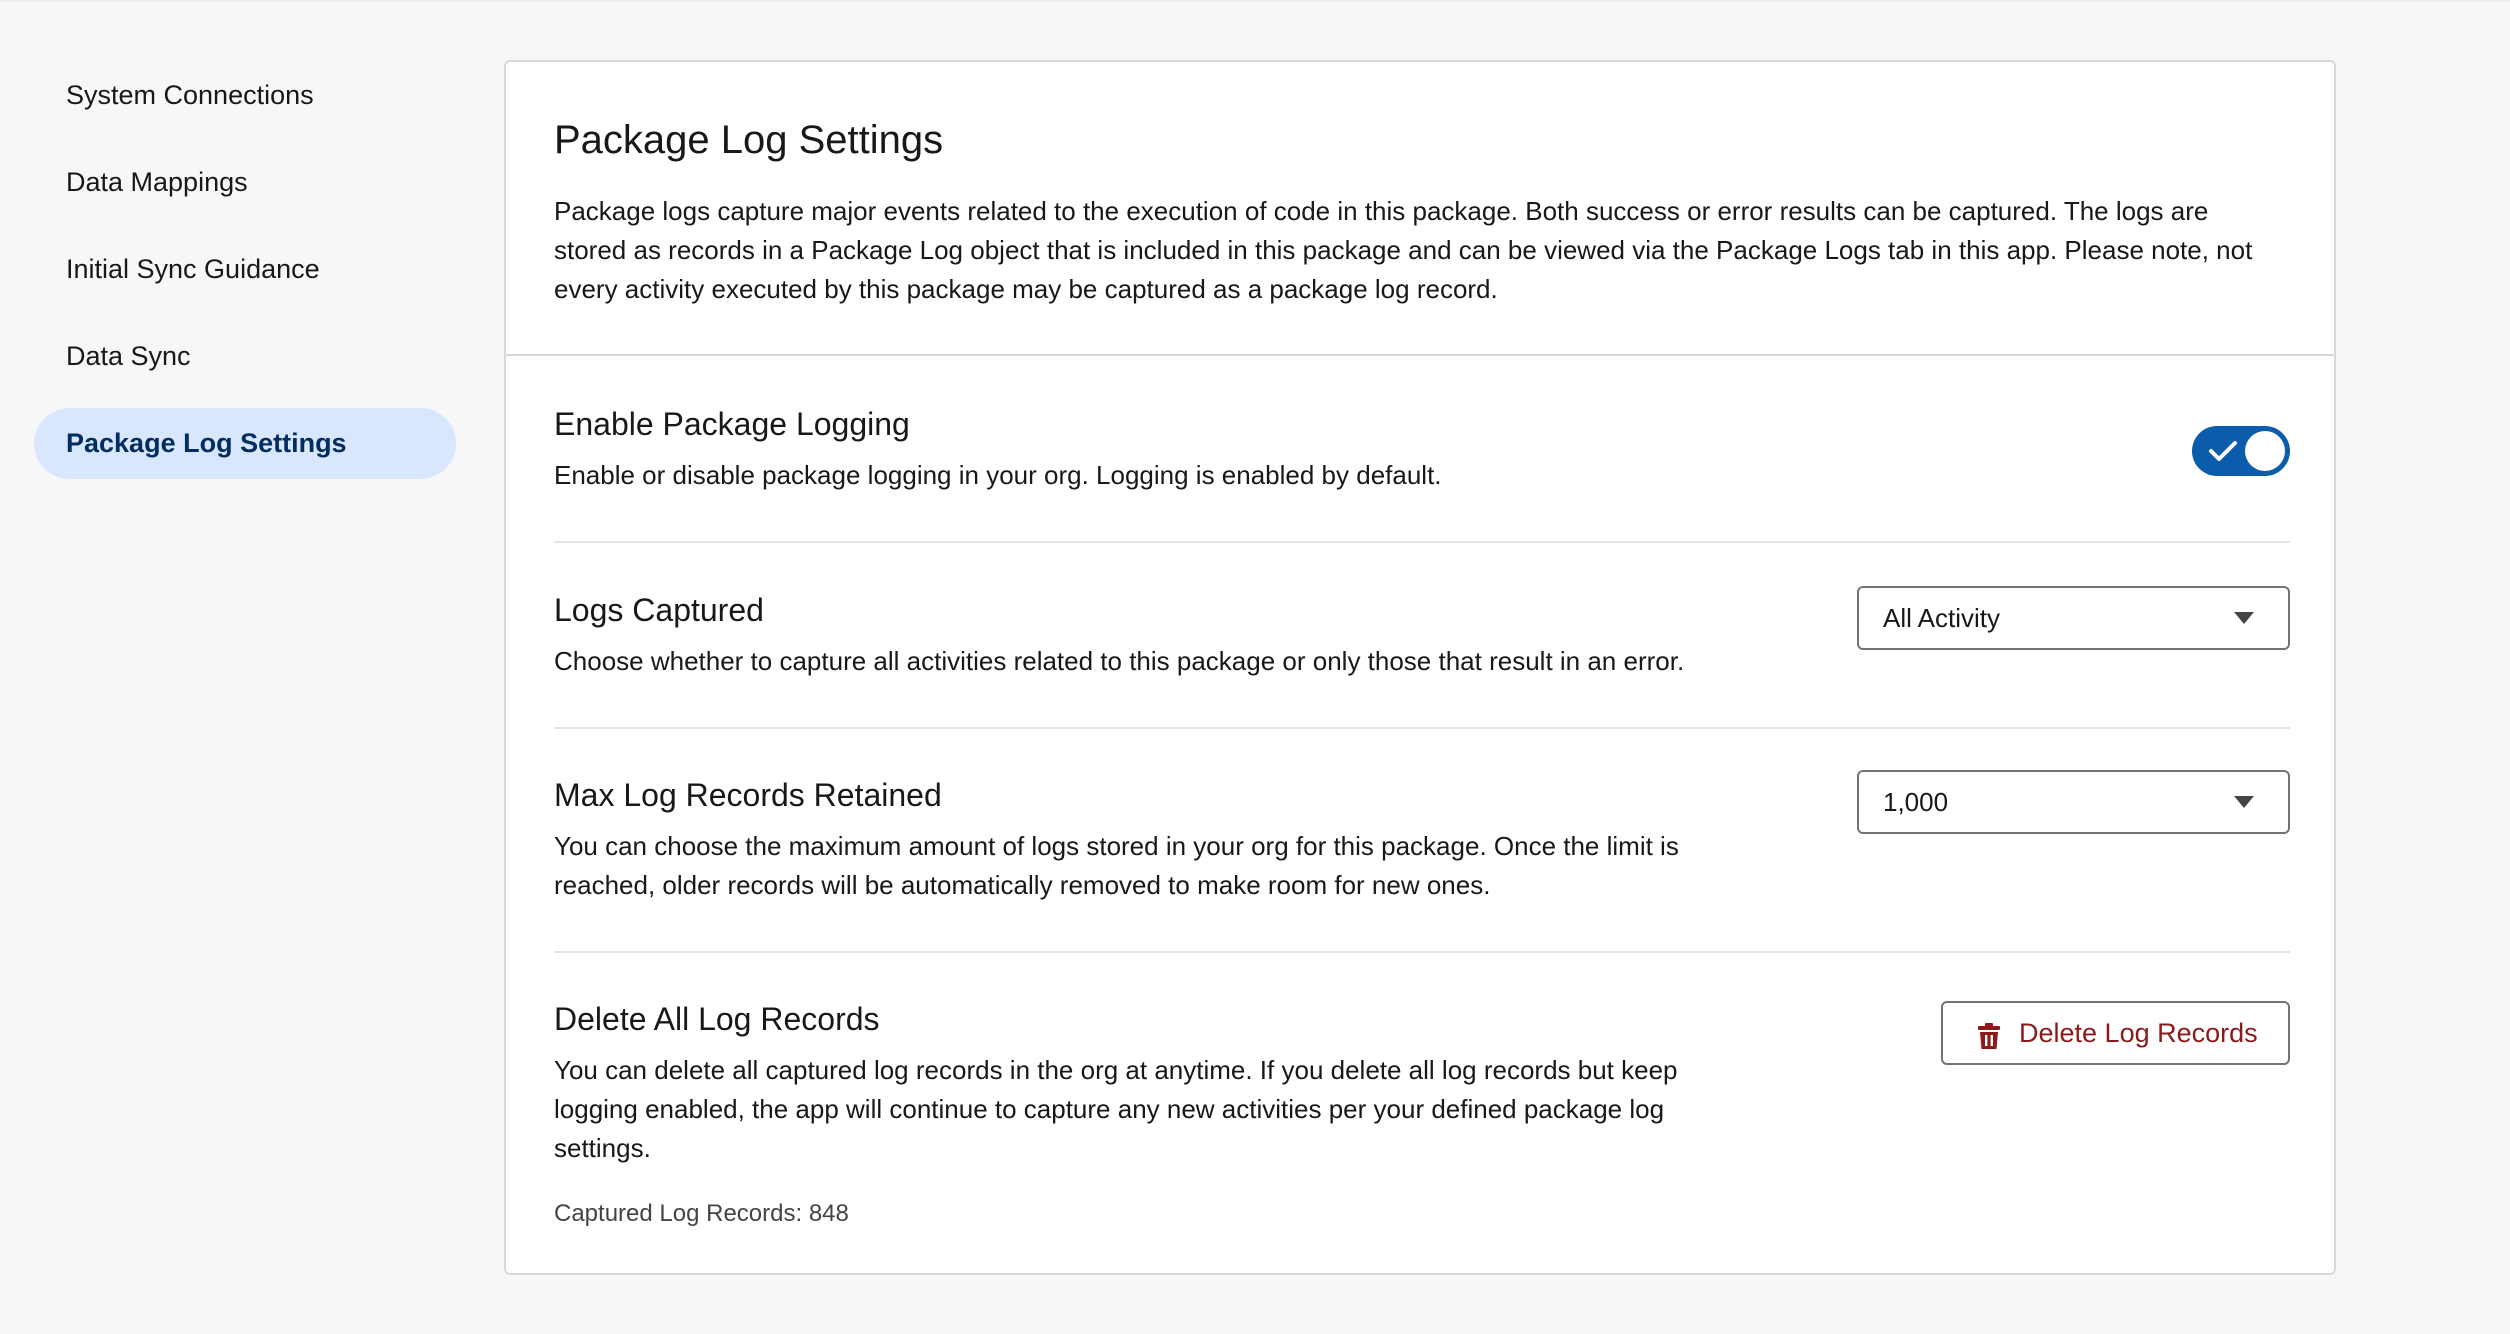 This screenshot has height=1334, width=2510. Describe the element at coordinates (748, 795) in the screenshot. I see `max-records-title: Max Log Records Retained` at that location.